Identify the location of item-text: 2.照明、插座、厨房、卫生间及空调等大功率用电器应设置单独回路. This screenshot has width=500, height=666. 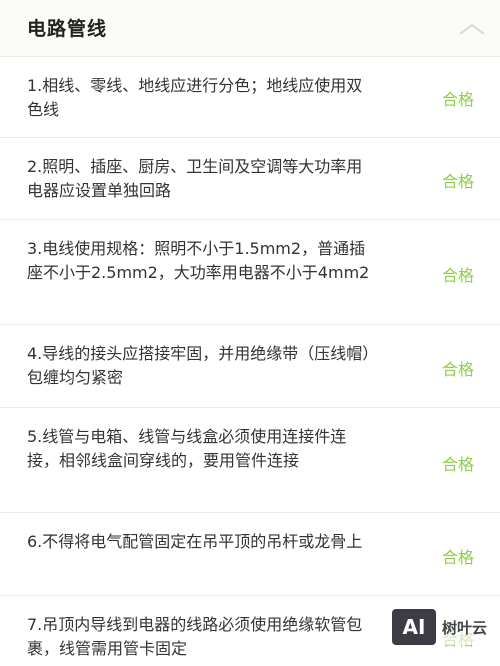
(195, 178).